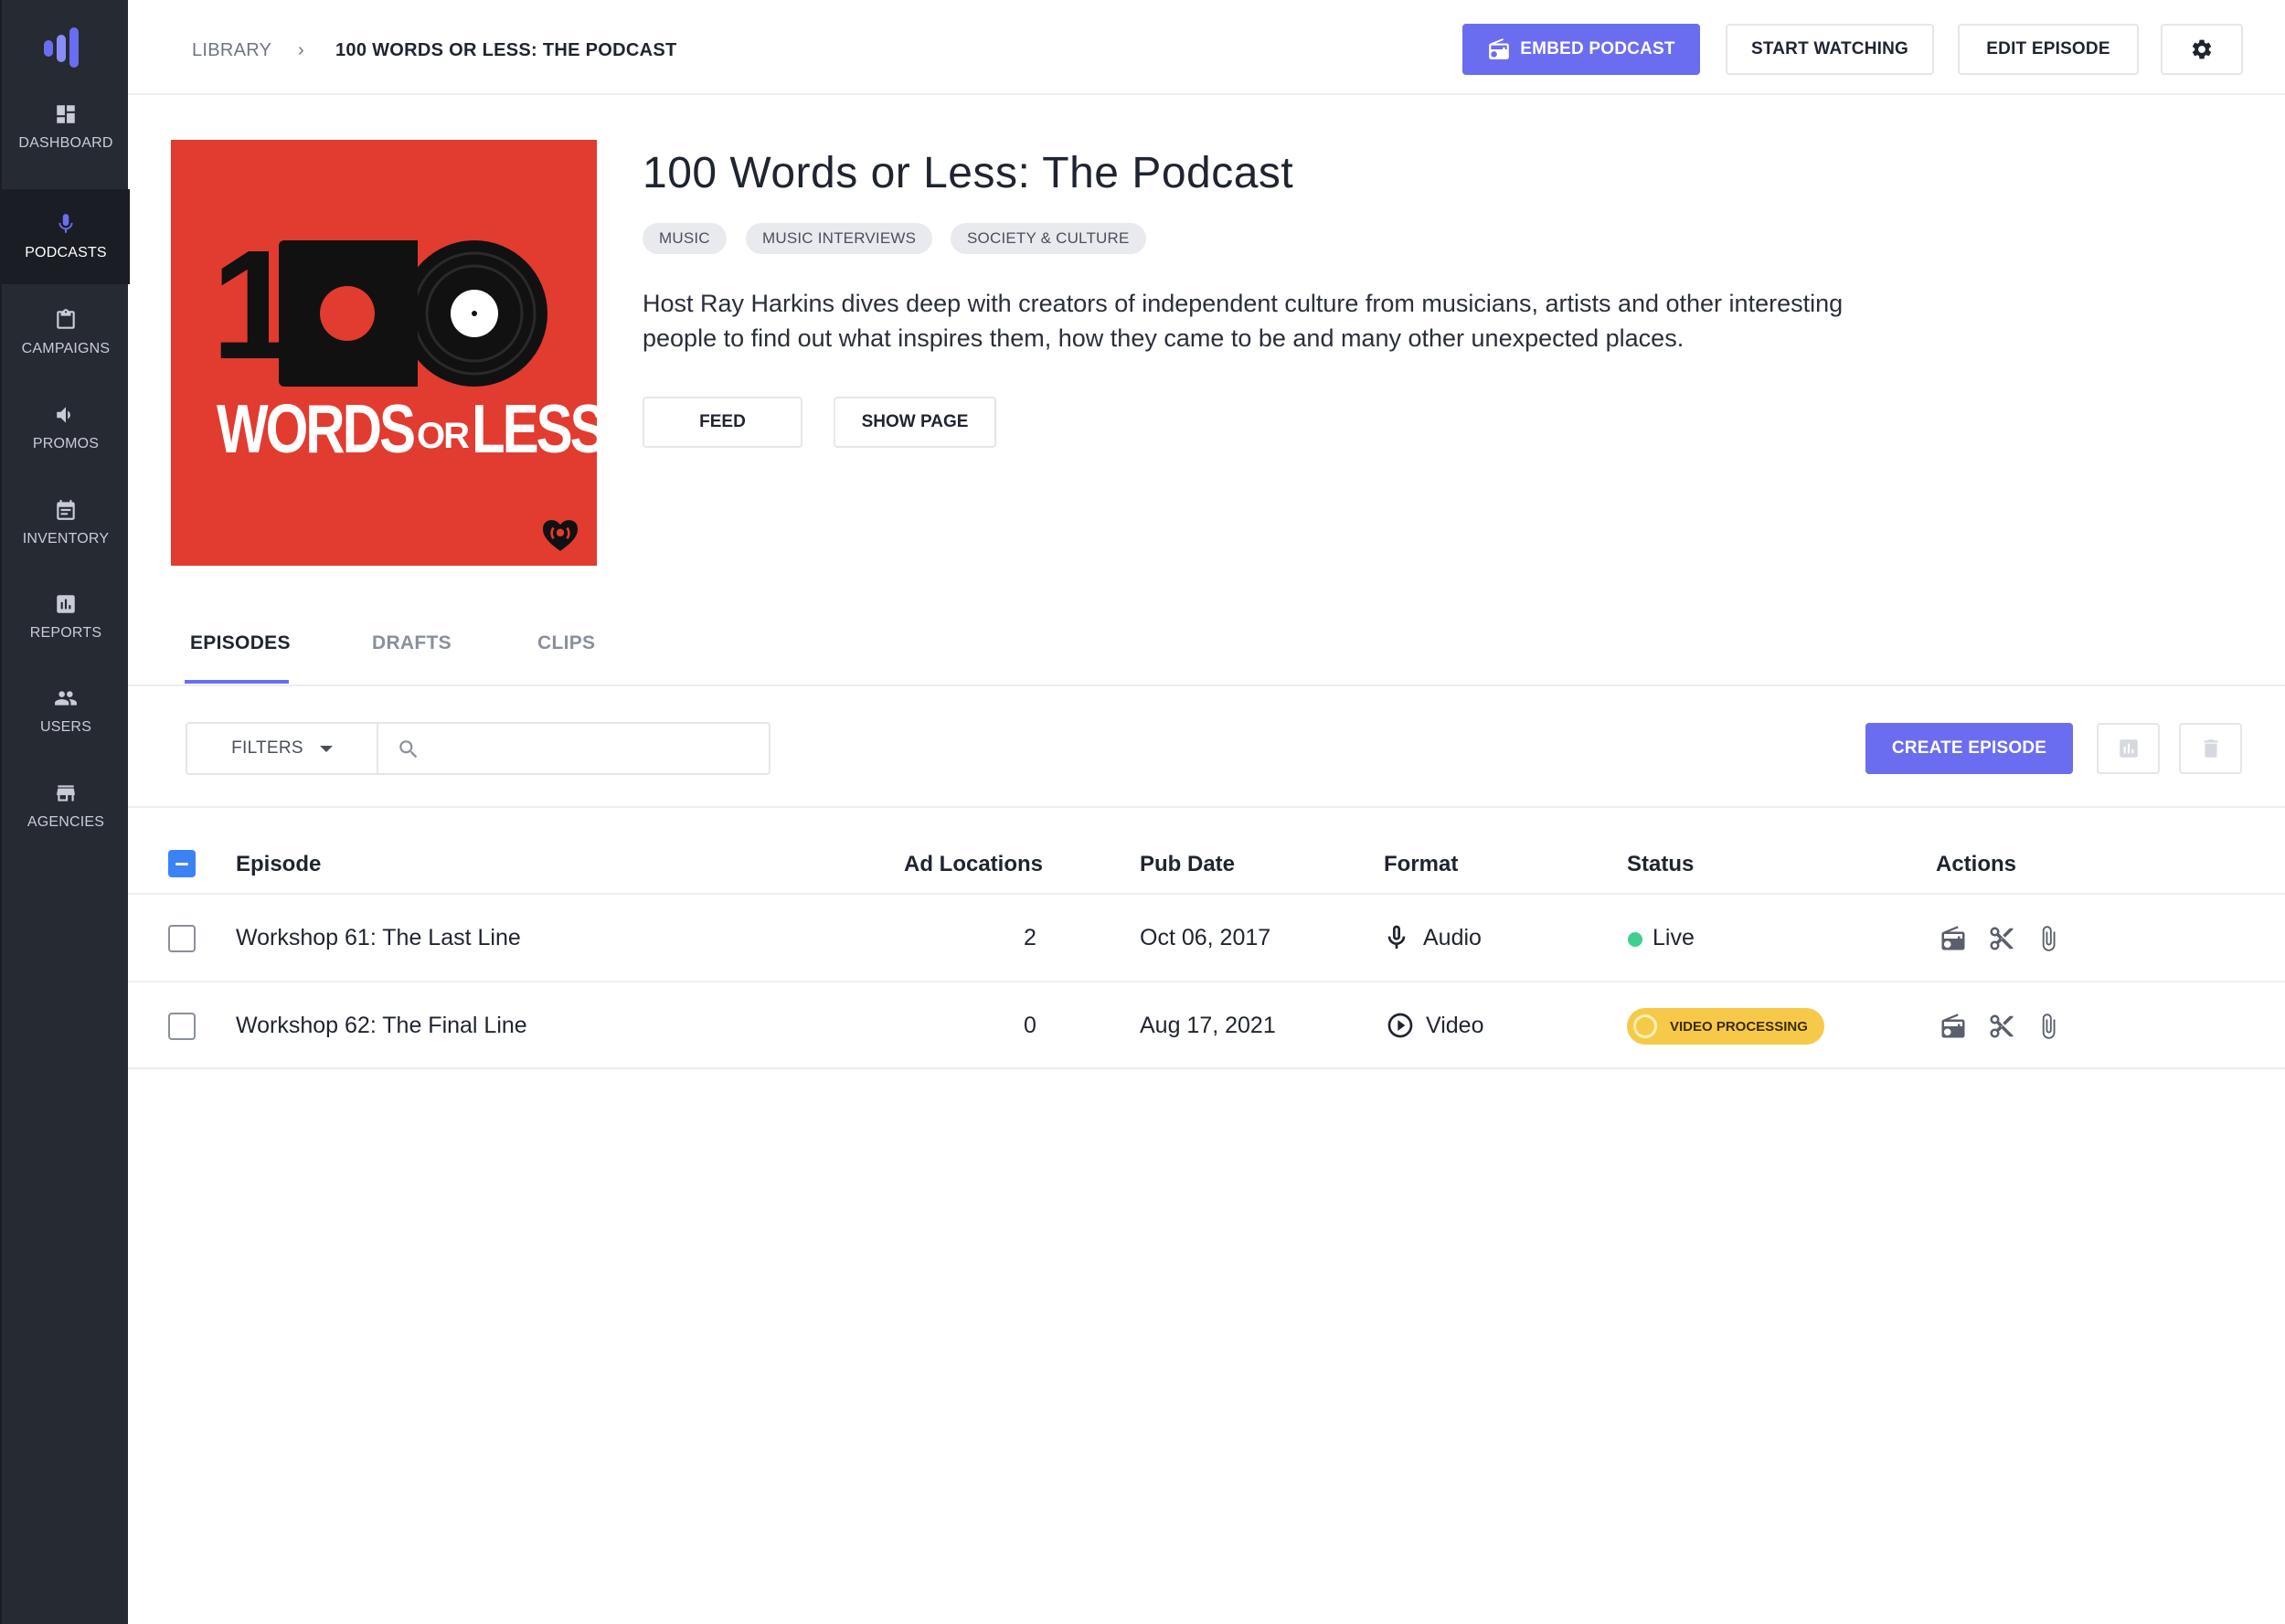  Describe the element at coordinates (326, 749) in the screenshot. I see `caret-down-icon` at that location.